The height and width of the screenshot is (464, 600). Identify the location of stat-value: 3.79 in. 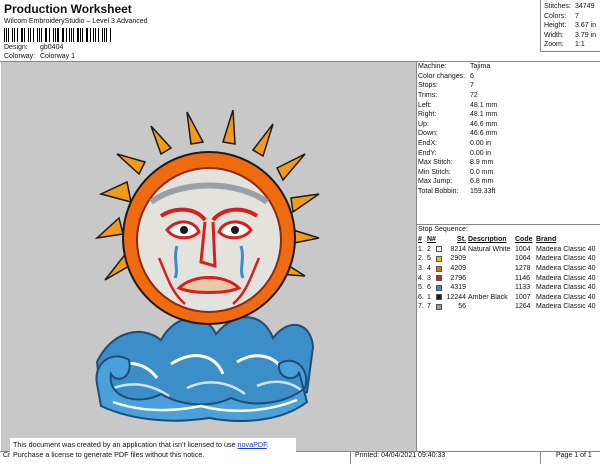
(586, 35).